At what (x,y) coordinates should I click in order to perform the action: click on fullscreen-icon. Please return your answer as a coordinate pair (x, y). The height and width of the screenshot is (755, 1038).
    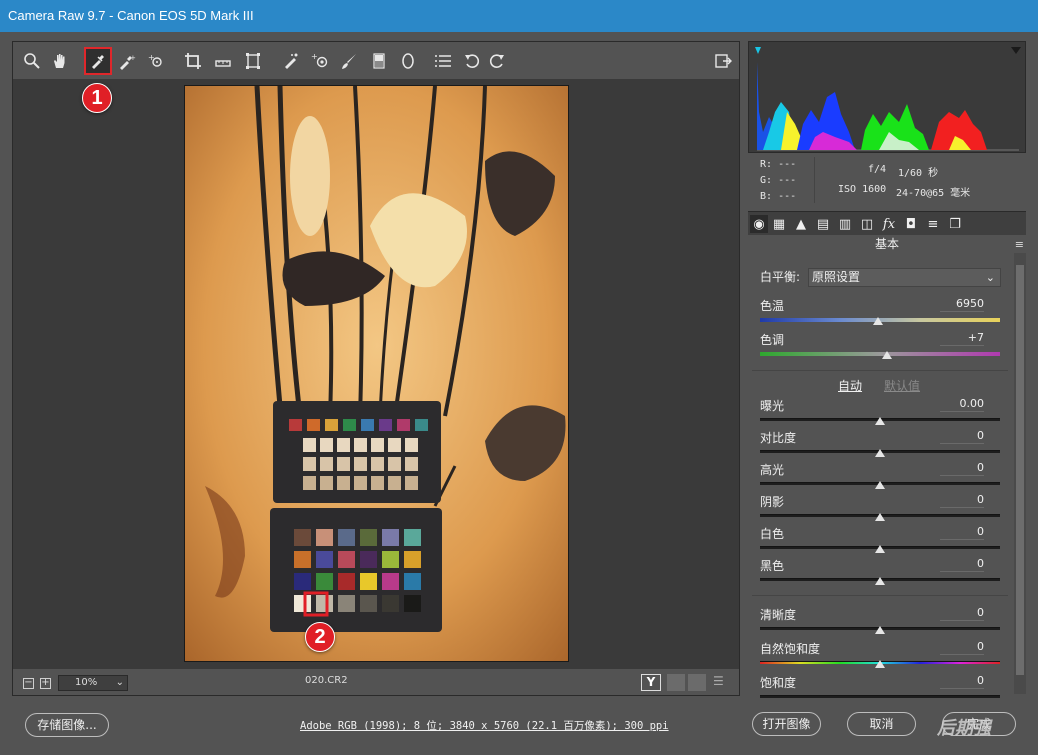
    Looking at the image, I should click on (723, 61).